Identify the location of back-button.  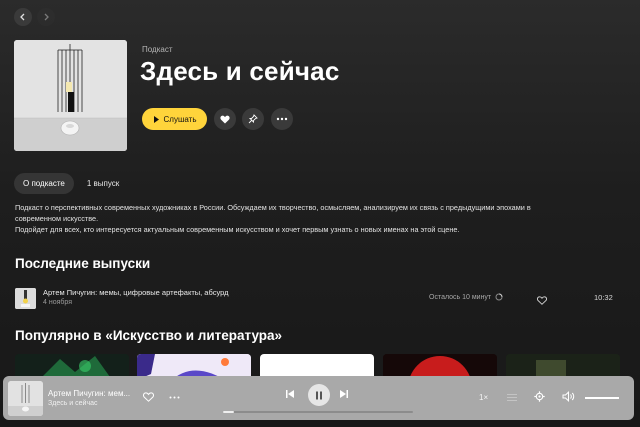
(23, 17).